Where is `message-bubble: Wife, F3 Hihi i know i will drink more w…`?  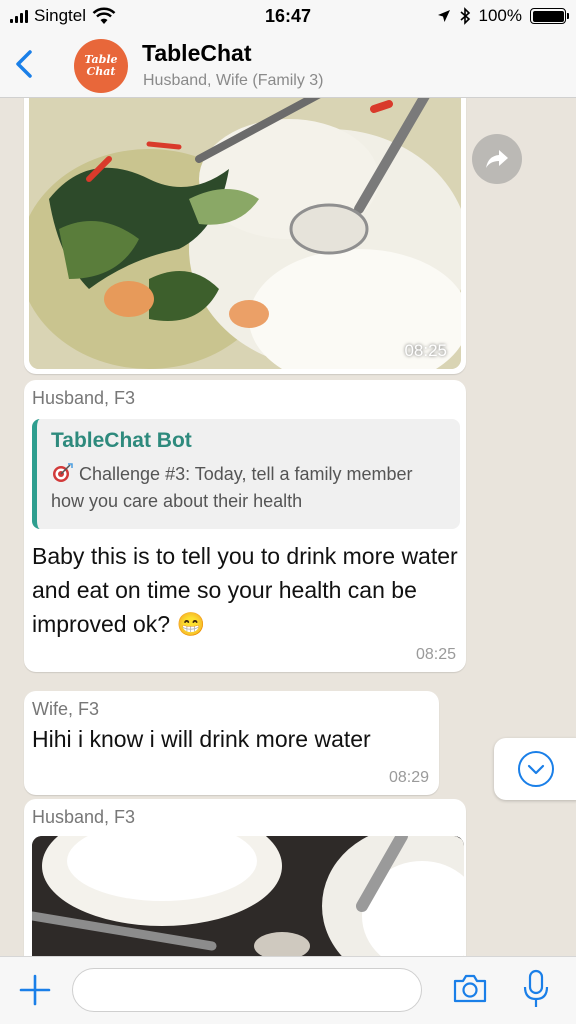 message-bubble: Wife, F3 Hihi i know i will drink more w… is located at coordinates (231, 743).